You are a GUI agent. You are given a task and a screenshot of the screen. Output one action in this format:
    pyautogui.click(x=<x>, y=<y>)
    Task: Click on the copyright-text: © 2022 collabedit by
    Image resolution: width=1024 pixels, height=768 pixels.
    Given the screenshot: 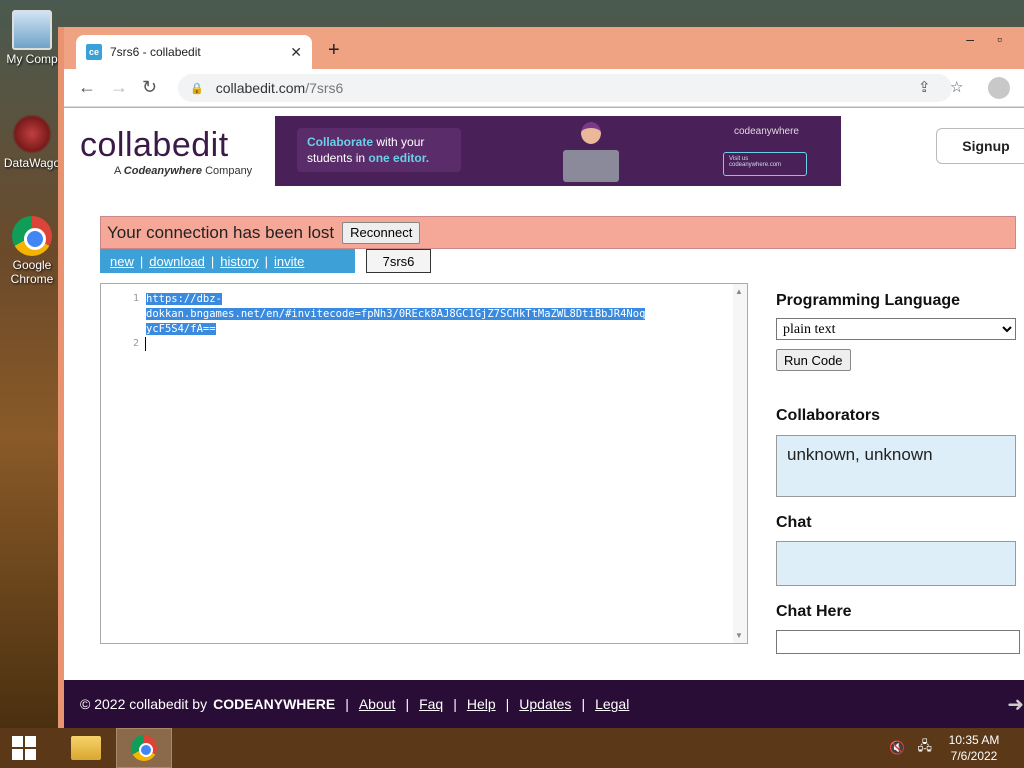 What is the action you would take?
    pyautogui.click(x=144, y=704)
    